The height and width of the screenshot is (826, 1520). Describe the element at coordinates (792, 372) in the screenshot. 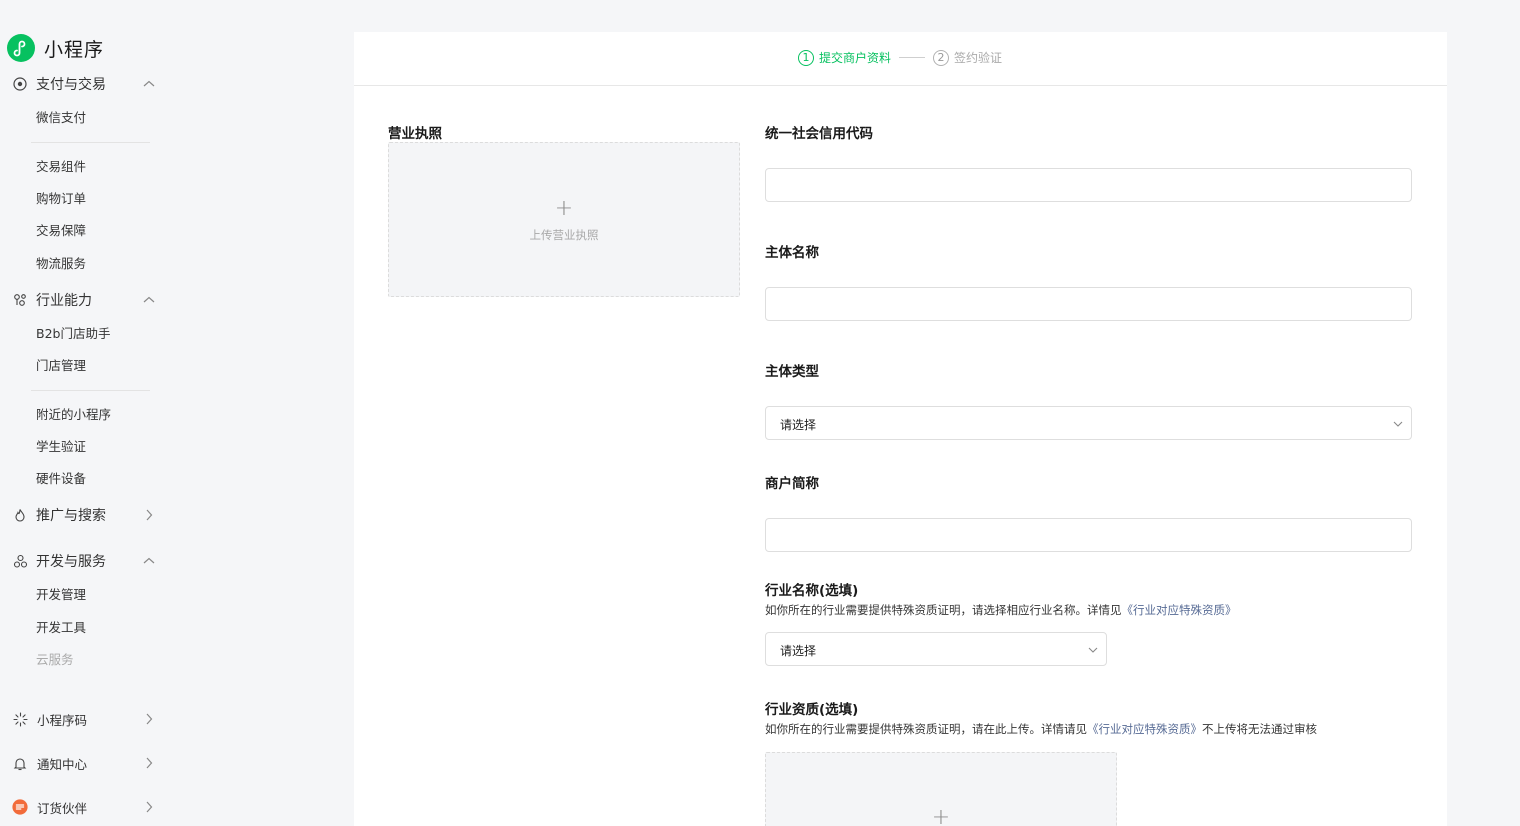

I see `entity-type-label: 主体类型` at that location.